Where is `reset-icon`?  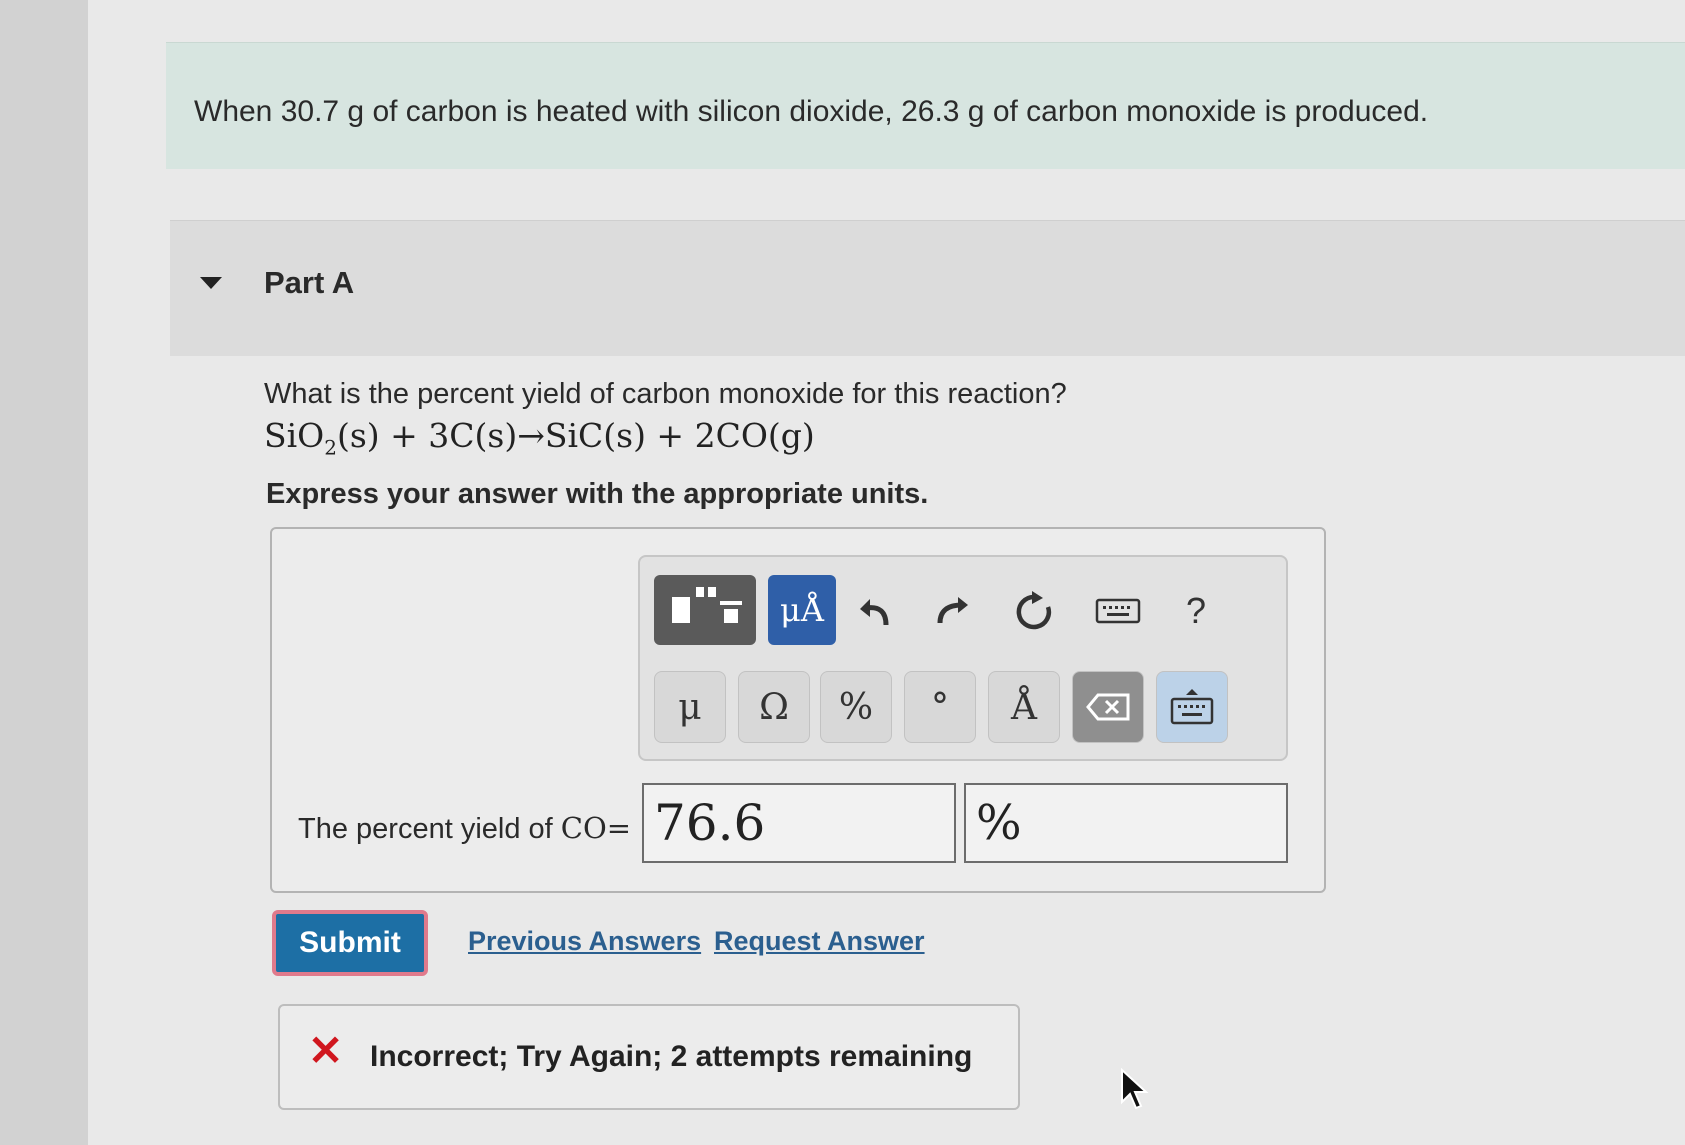 reset-icon is located at coordinates (1034, 610).